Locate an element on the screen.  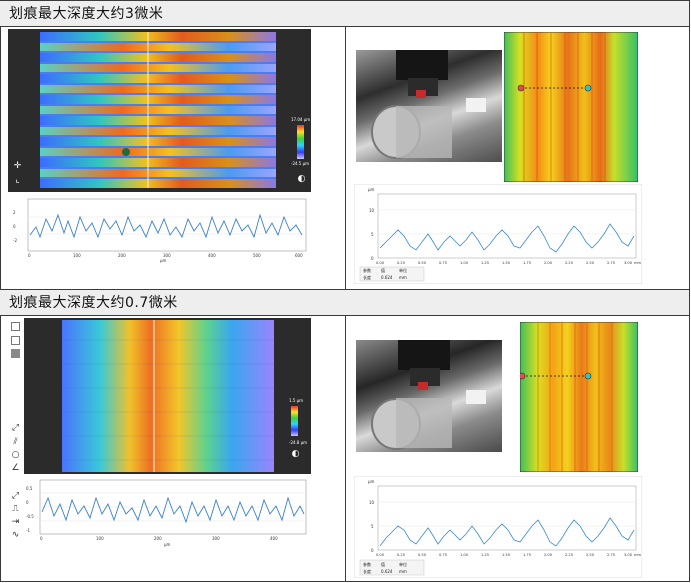
layers-tool-icon is located at coordinates (15, 340).